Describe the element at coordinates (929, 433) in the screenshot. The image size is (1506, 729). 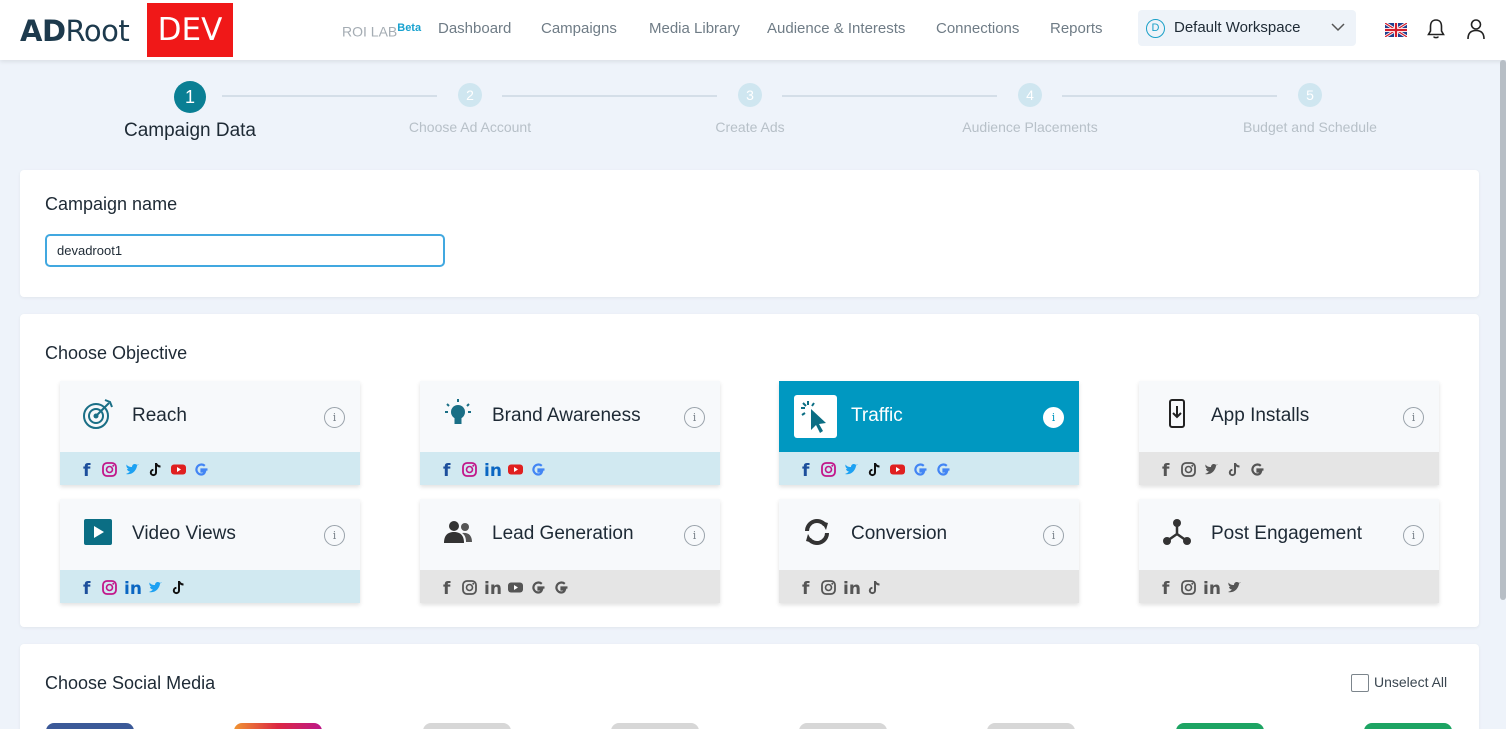
I see `objective-traffic: Traffic i f` at that location.